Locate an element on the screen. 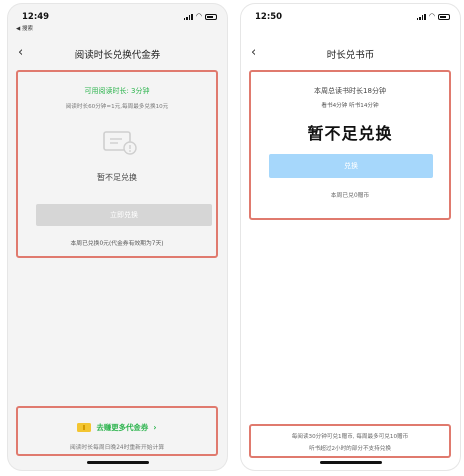 This screenshot has width=464, height=476. nav-bar: ‹ 时长兑书币 is located at coordinates (350, 54).